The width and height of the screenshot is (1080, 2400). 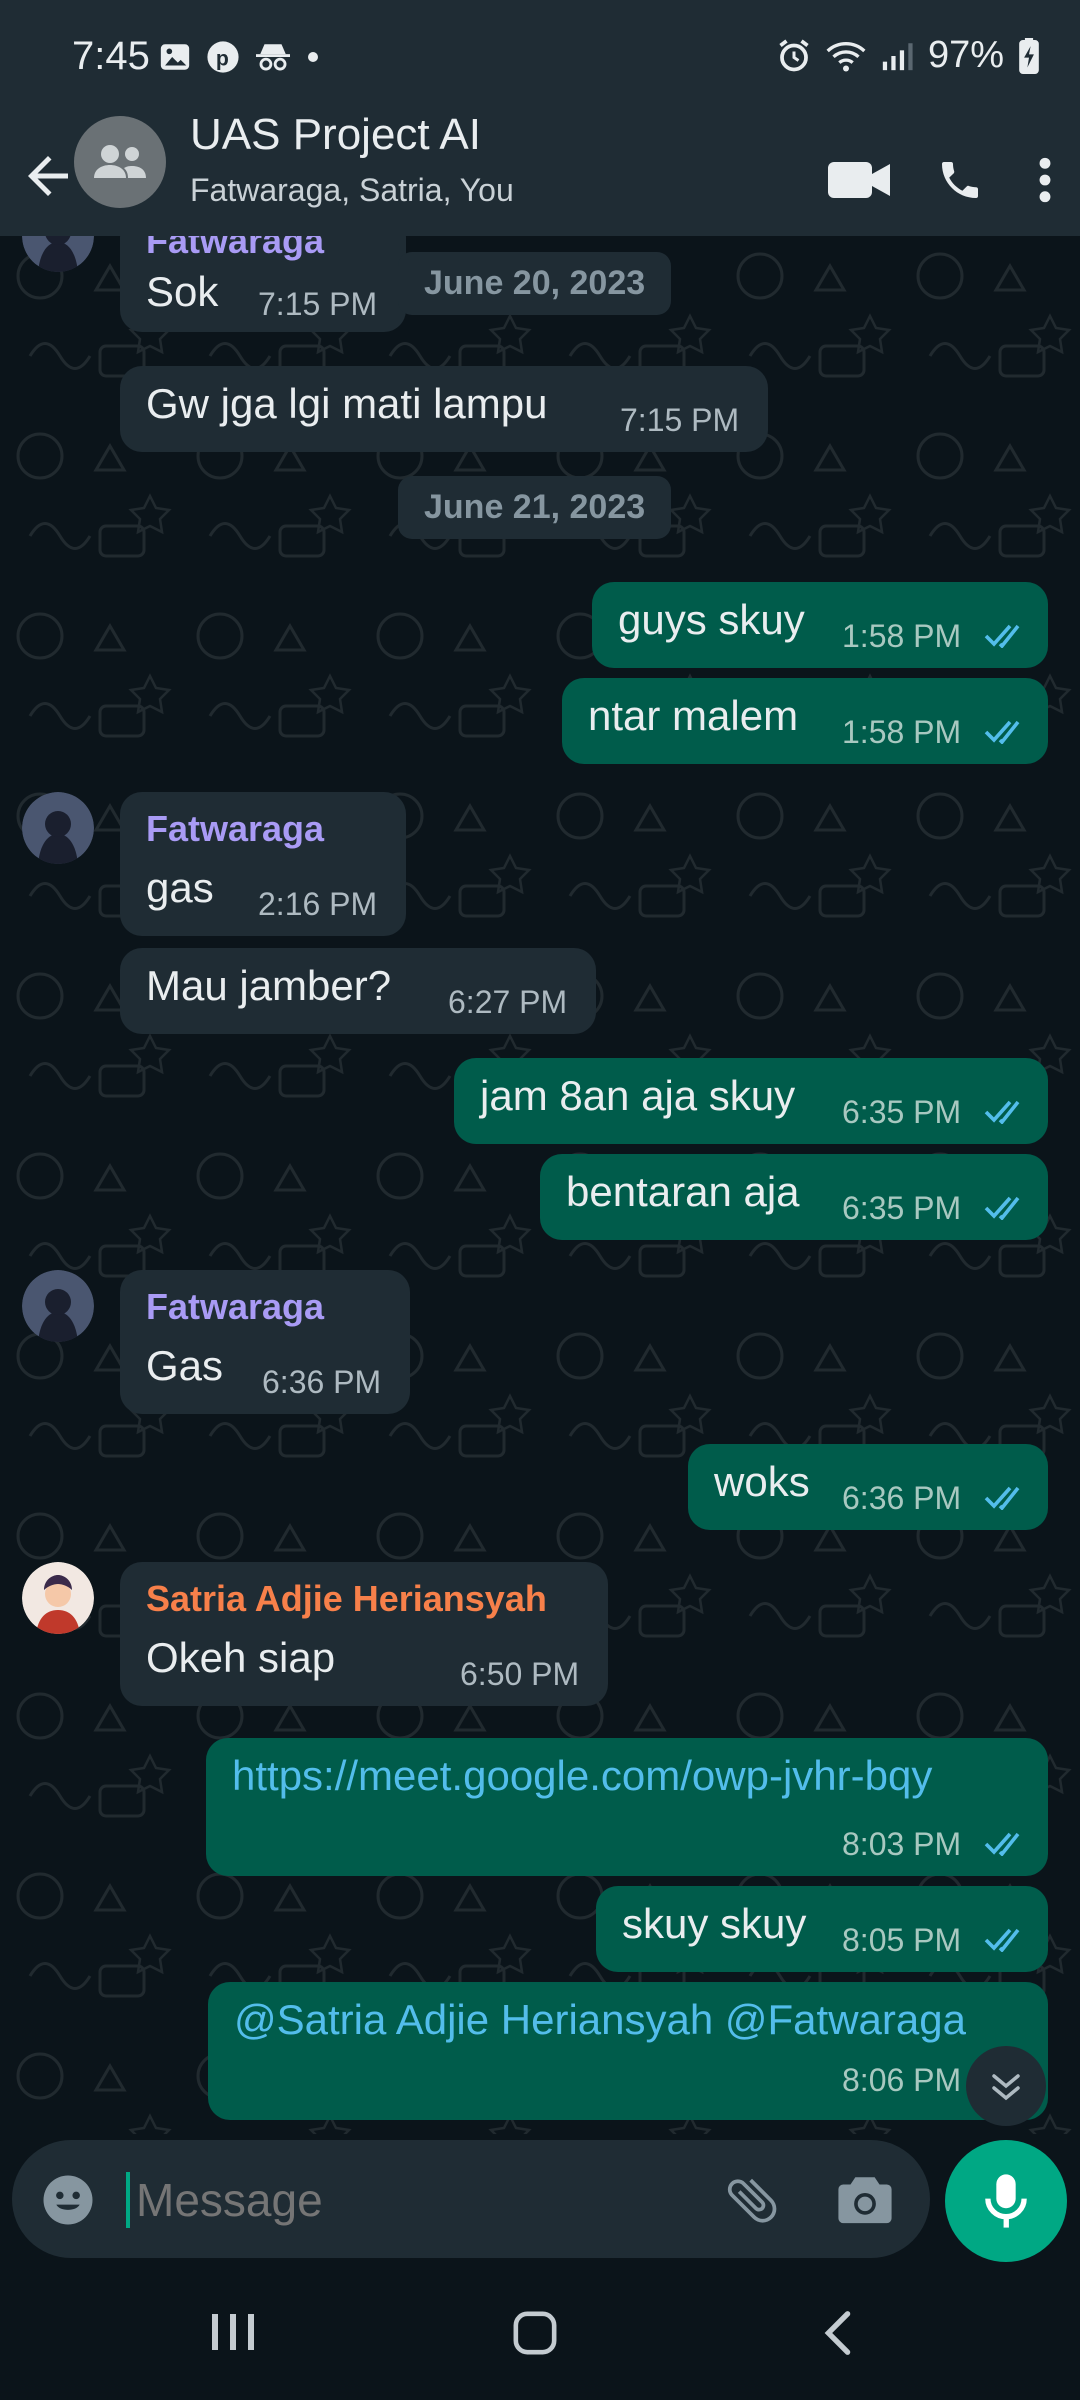 I want to click on message-bubble-incoming: Fatwaraga Sok 7:15 PM, so click(x=263, y=284).